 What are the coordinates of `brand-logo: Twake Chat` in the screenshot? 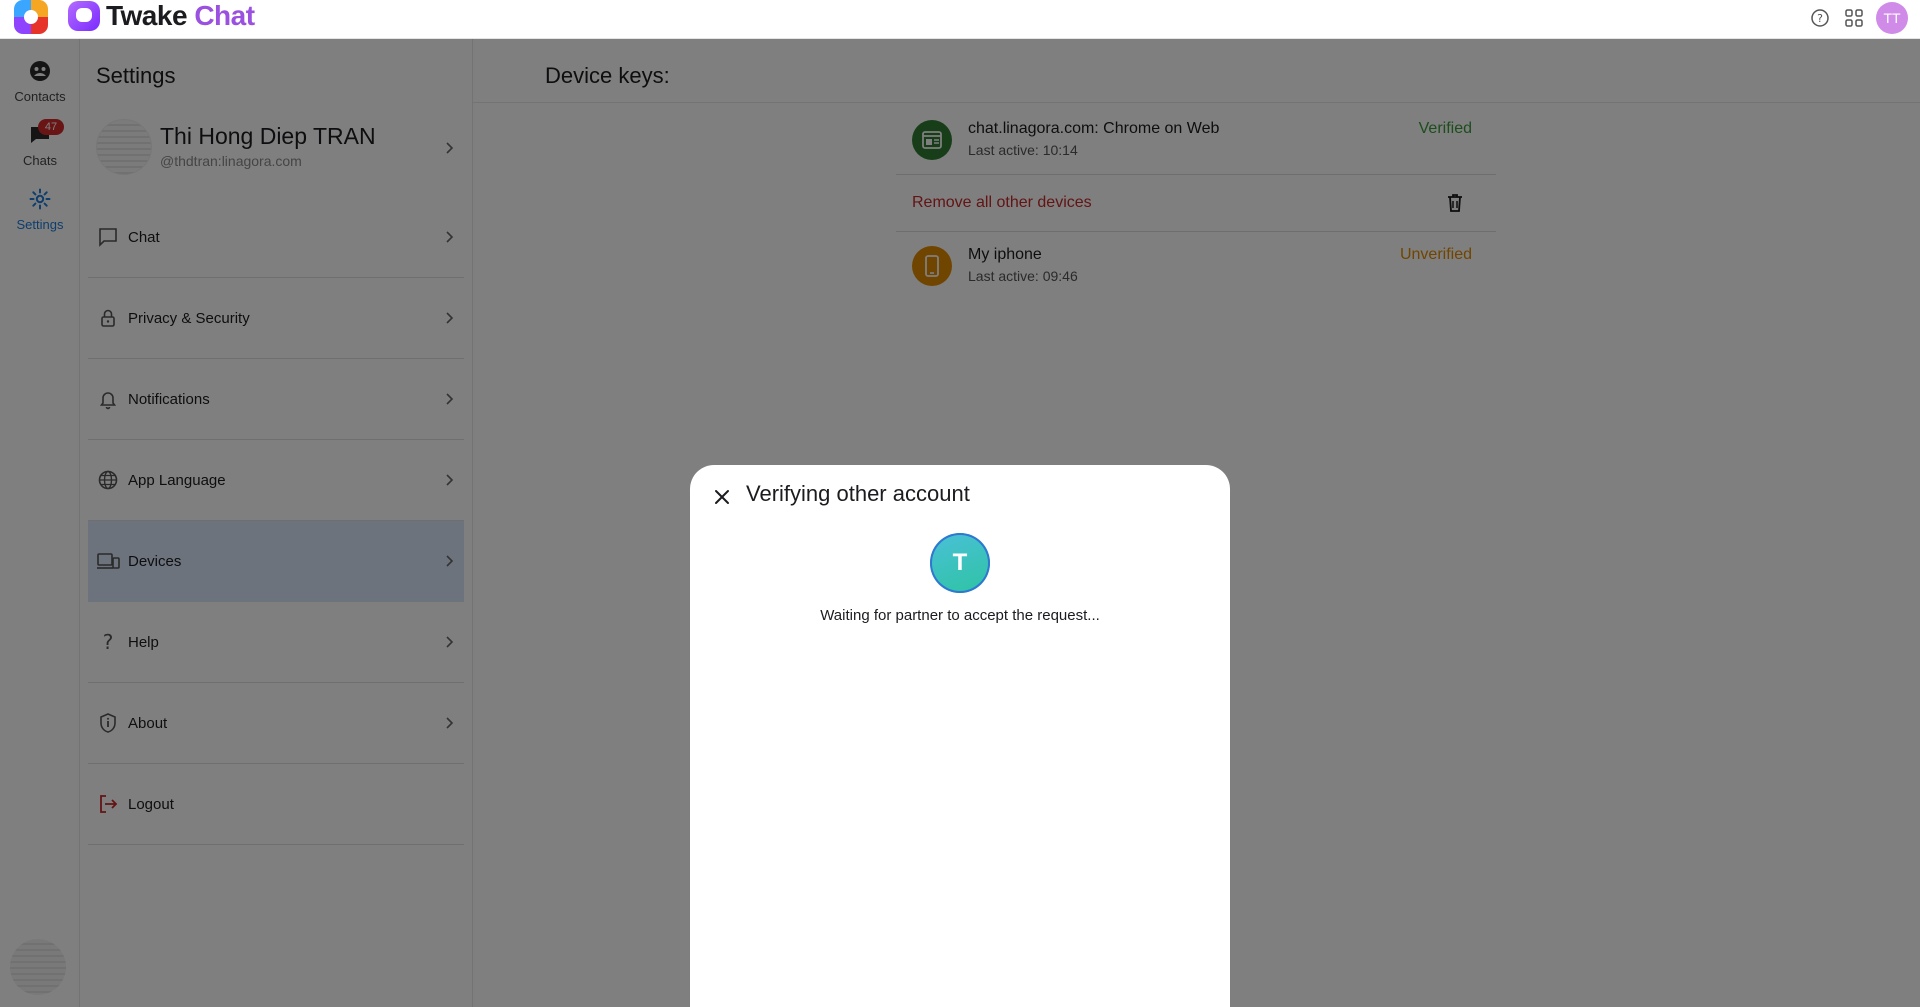 It's located at (161, 16).